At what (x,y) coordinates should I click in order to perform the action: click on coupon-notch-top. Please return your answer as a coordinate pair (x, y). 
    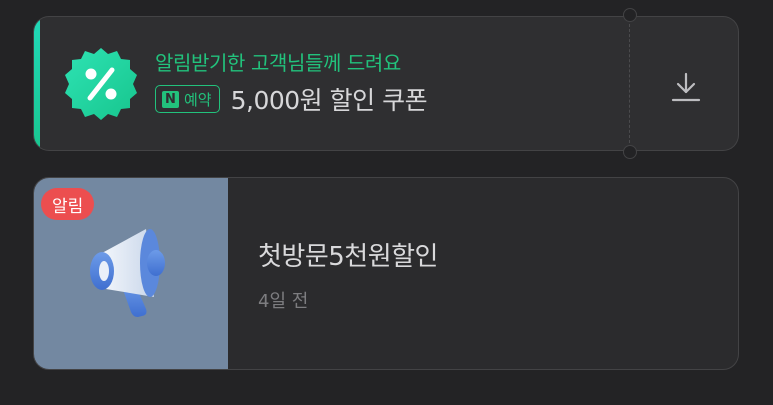
    Looking at the image, I should click on (630, 15).